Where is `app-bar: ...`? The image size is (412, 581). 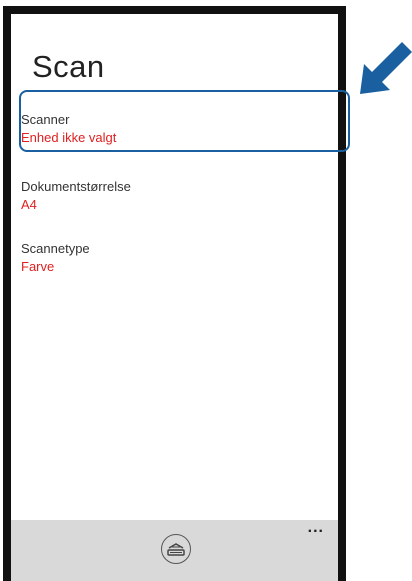
app-bar: ... is located at coordinates (174, 550).